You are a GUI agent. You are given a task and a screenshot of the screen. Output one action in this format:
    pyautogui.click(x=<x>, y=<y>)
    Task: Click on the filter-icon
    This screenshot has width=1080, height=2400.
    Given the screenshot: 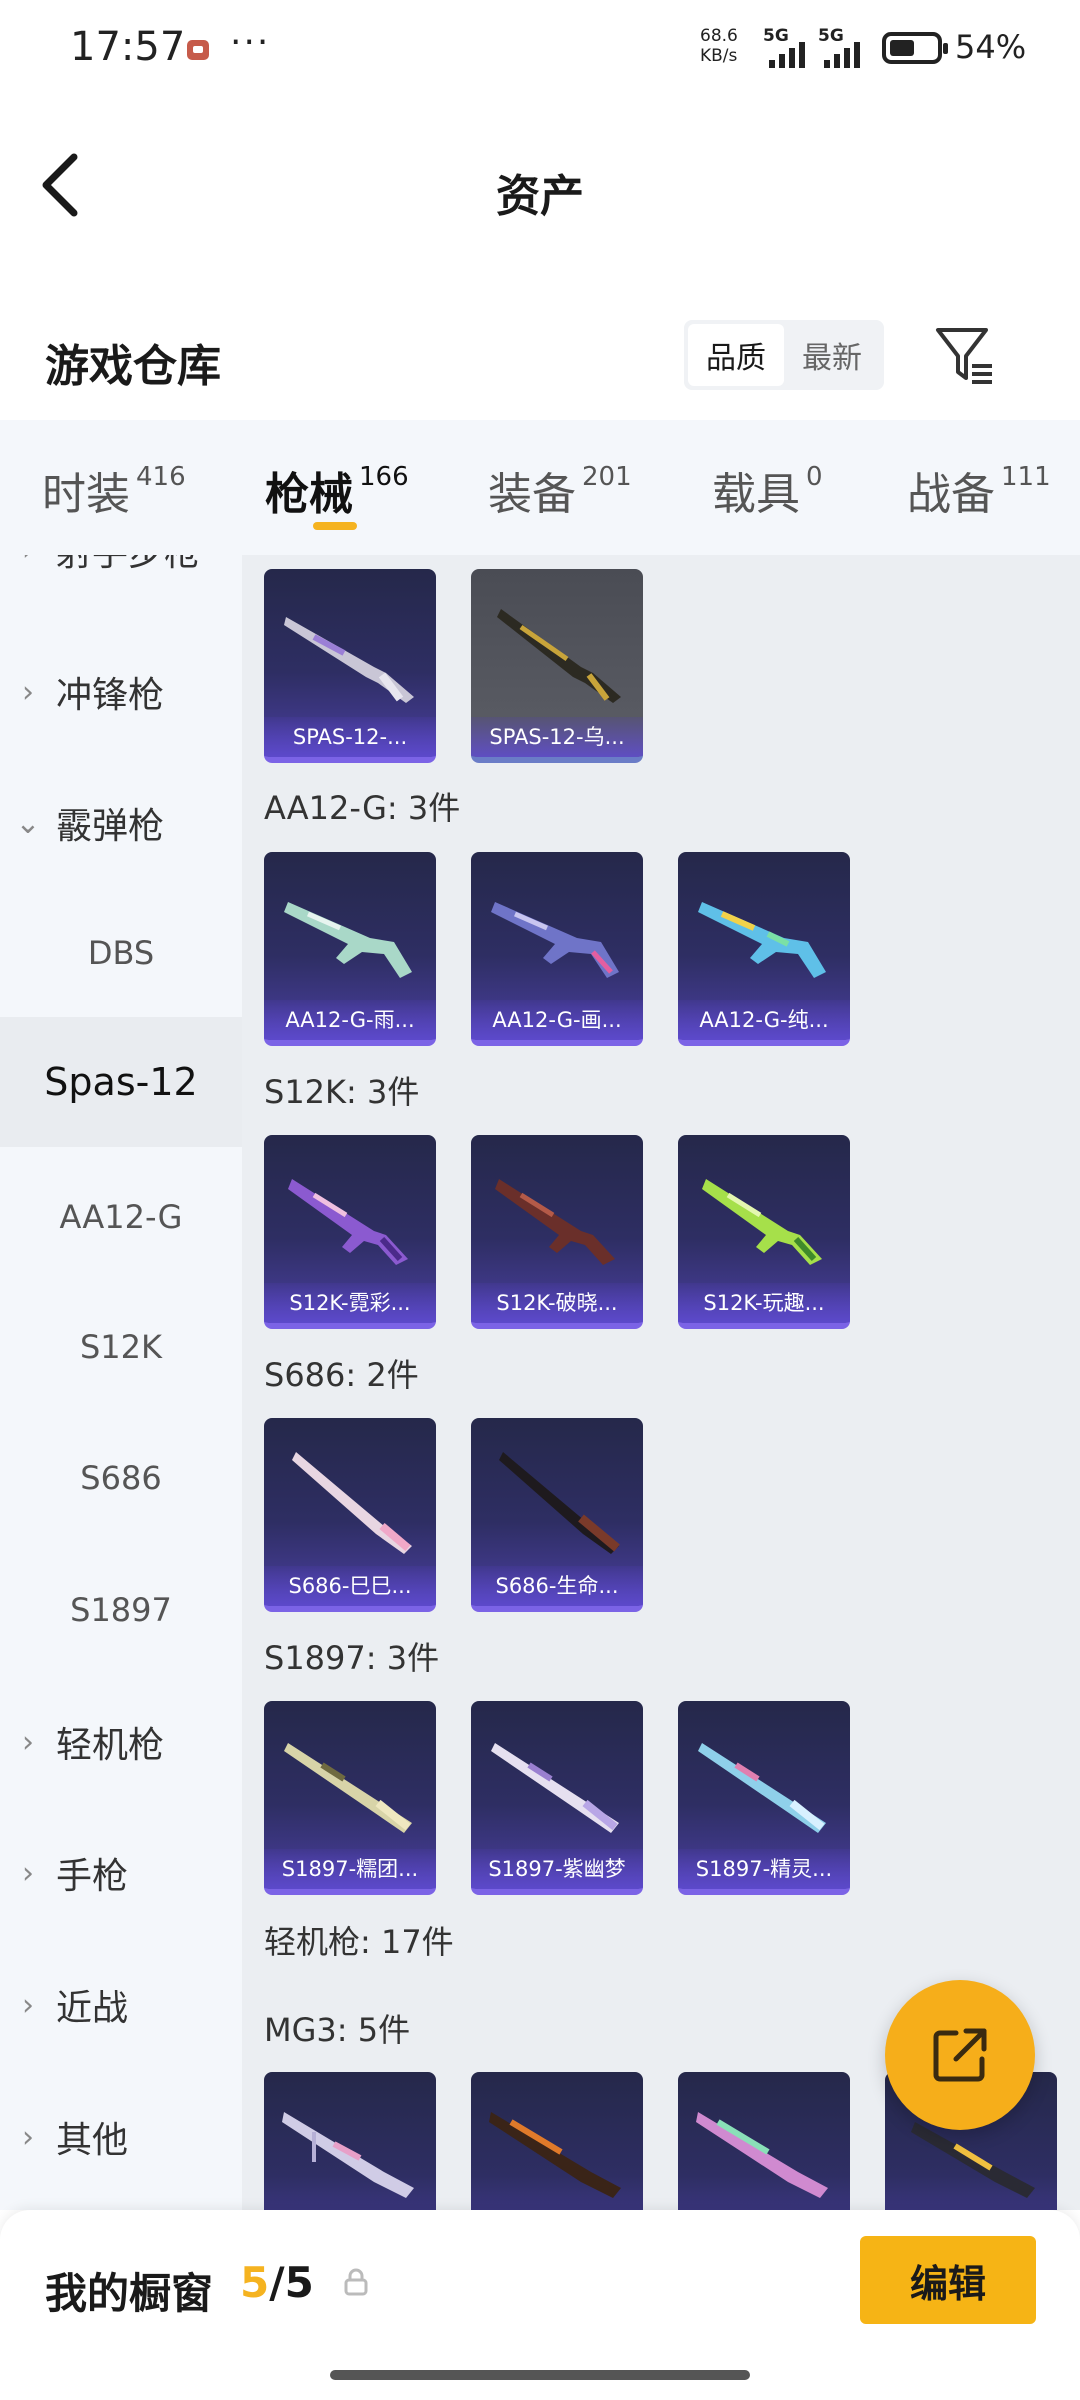 What is the action you would take?
    pyautogui.click(x=964, y=356)
    